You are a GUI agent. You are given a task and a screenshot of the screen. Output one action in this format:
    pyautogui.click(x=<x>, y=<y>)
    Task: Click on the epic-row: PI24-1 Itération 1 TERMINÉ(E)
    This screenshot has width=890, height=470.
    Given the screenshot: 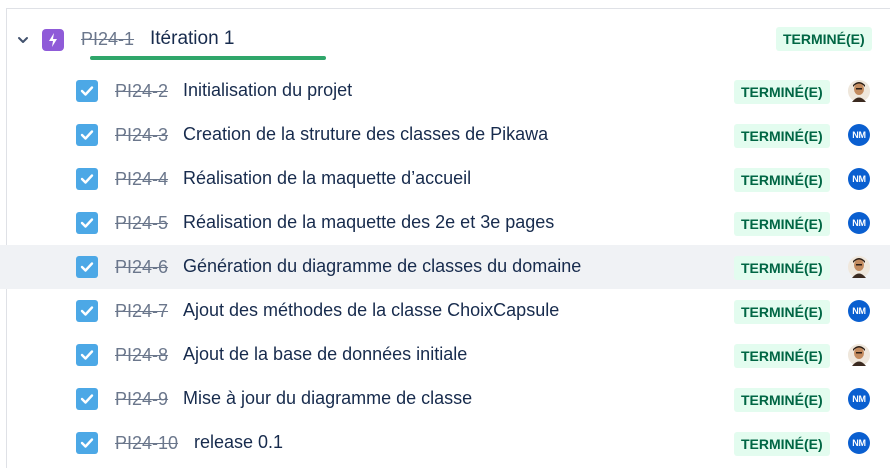 What is the action you would take?
    pyautogui.click(x=445, y=40)
    